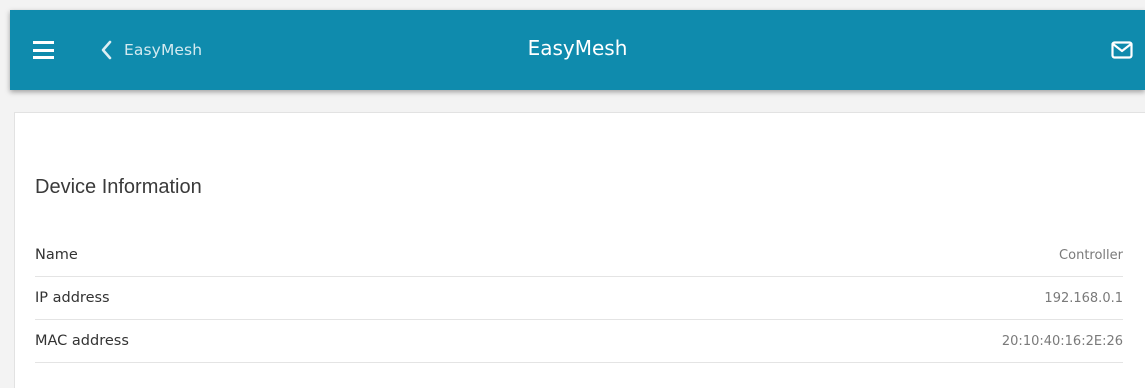 The height and width of the screenshot is (388, 1145). I want to click on info-value: Controller, so click(1091, 255).